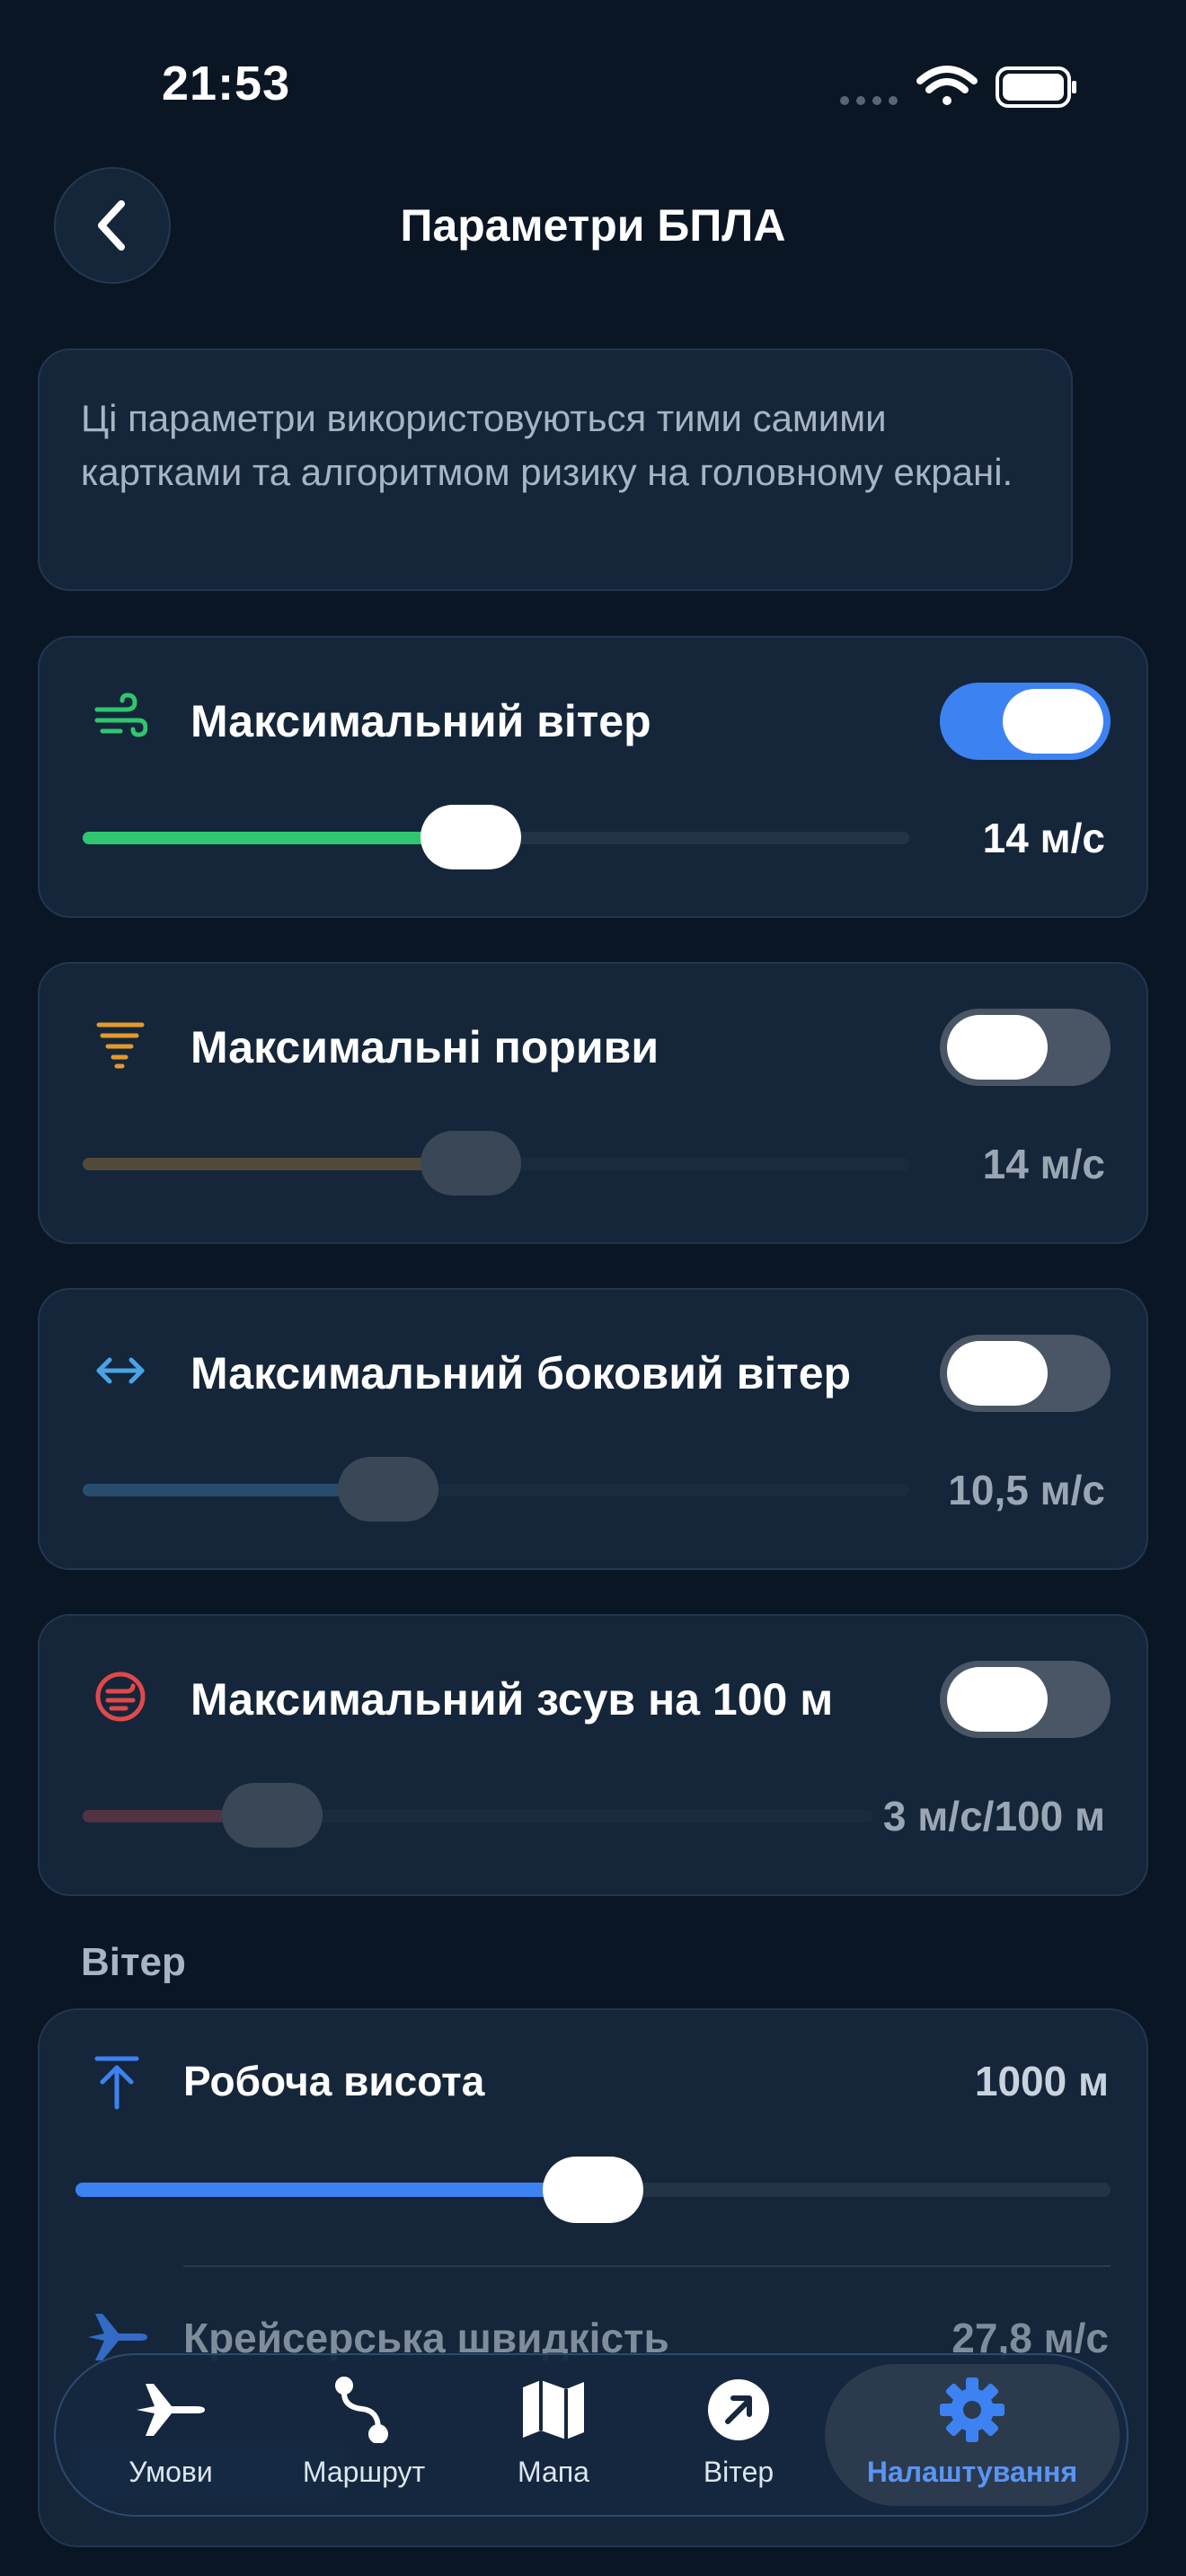 The image size is (1186, 2576). What do you see at coordinates (738, 2472) in the screenshot?
I see `tab-label: Вітер` at bounding box center [738, 2472].